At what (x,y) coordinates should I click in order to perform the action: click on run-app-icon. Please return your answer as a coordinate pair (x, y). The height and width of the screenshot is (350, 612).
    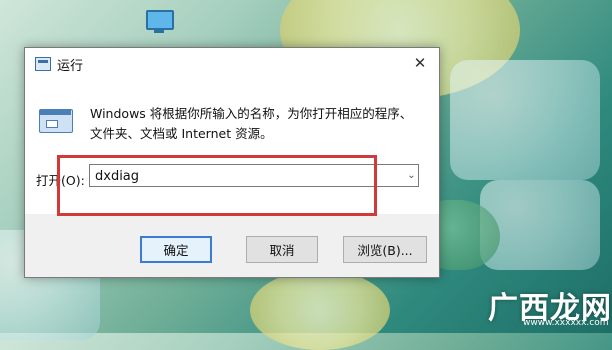
    Looking at the image, I should click on (57, 121).